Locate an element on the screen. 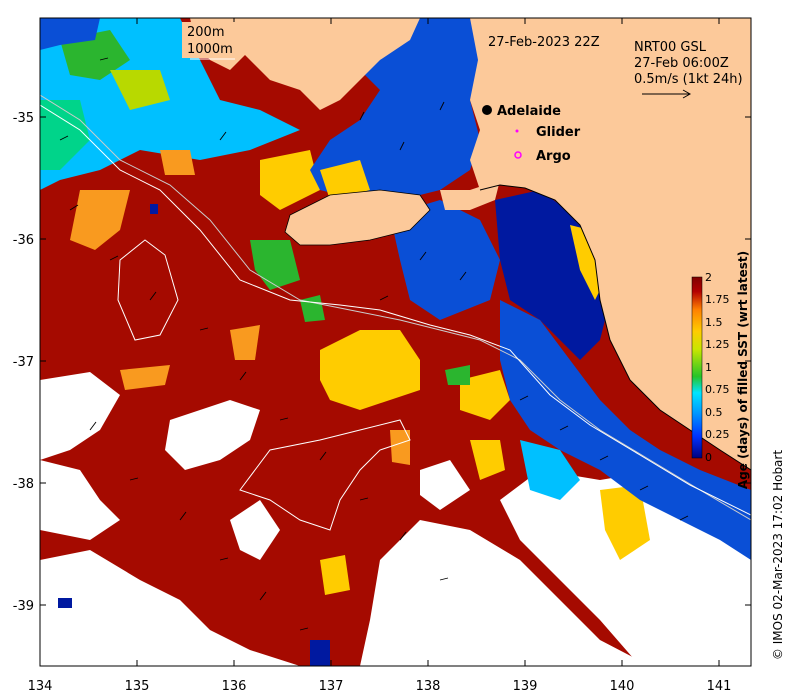 The height and width of the screenshot is (700, 792). vector-scale-label: 0.5m/s (1kt 24h) is located at coordinates (688, 79).